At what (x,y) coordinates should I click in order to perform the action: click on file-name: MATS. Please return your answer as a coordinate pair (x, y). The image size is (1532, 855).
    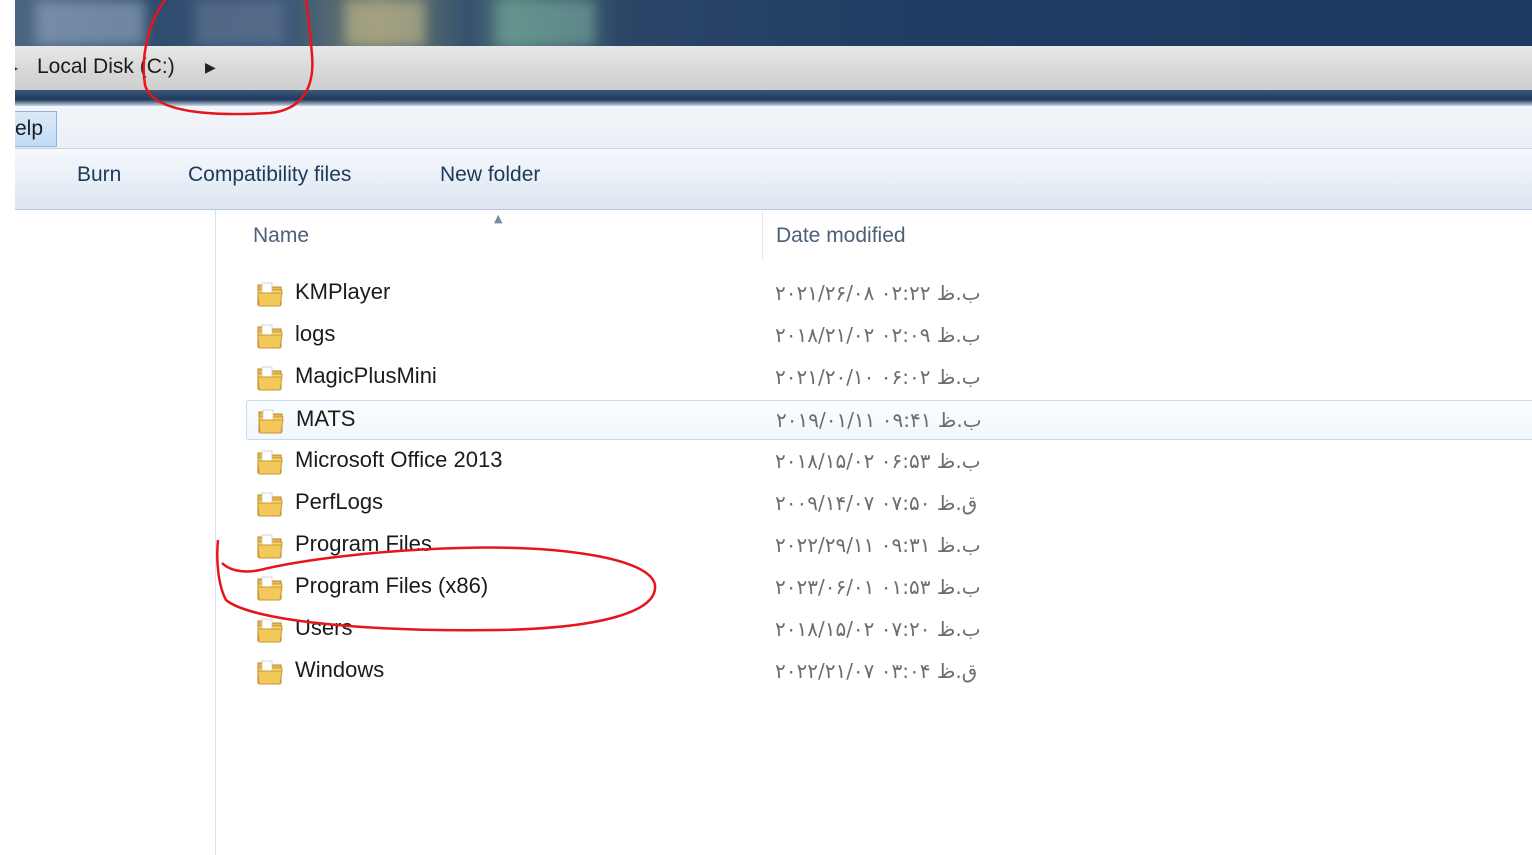
    Looking at the image, I should click on (326, 418).